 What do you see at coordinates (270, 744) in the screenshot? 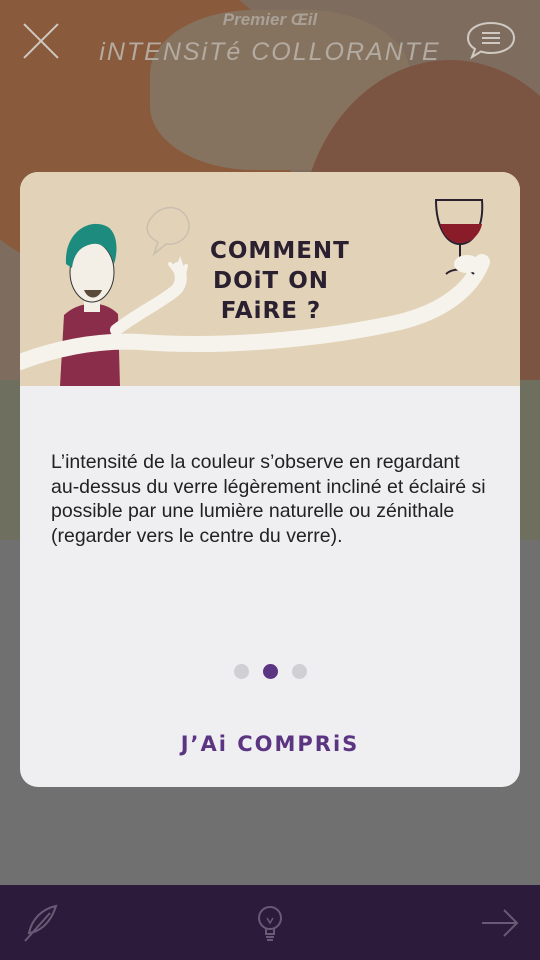
I see `confirm-button: J’Ai COMPRiS` at bounding box center [270, 744].